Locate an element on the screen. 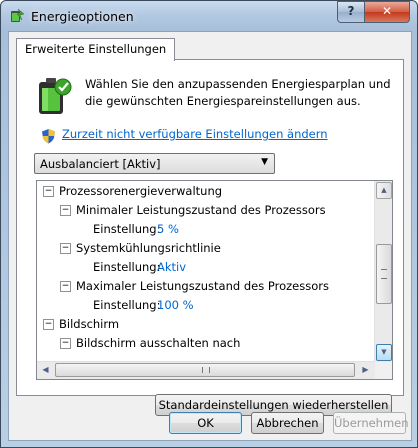 The height and width of the screenshot is (448, 418). uac-shield-icon is located at coordinates (48, 136).